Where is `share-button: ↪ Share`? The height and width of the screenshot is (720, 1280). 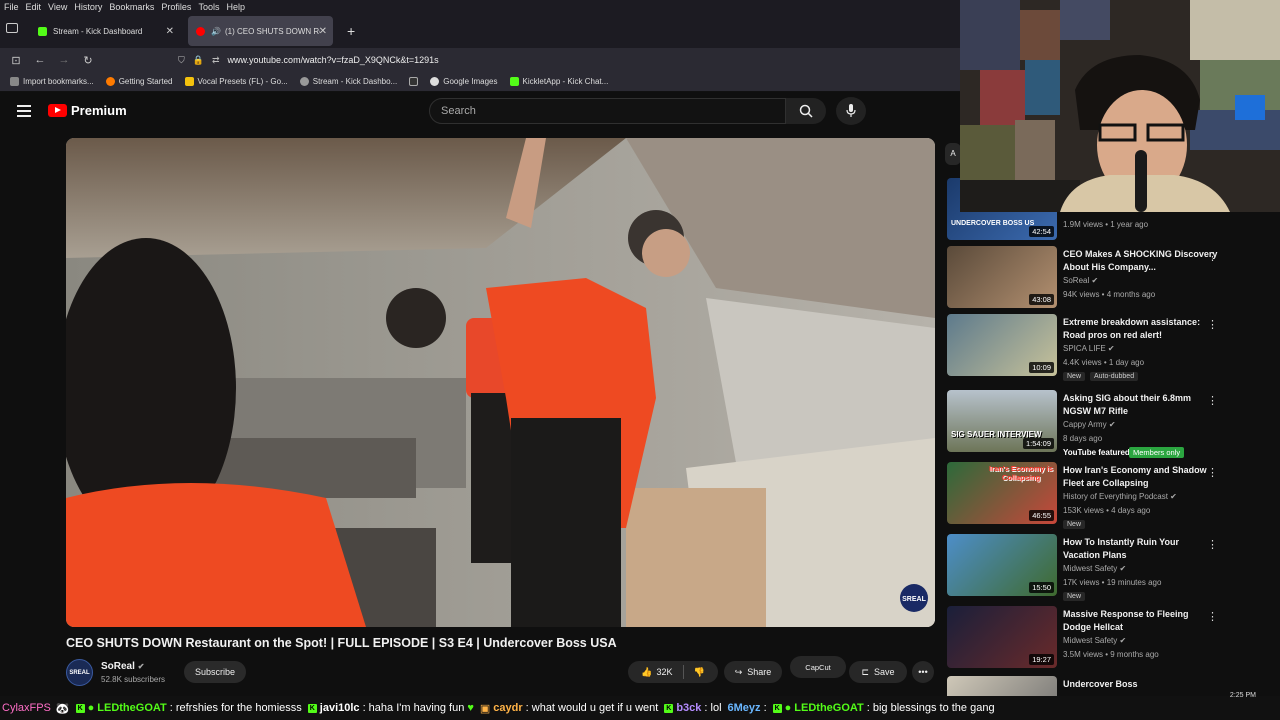 share-button: ↪ Share is located at coordinates (753, 672).